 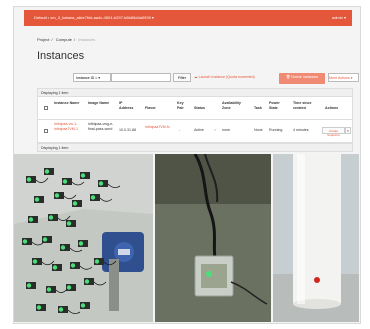 What do you see at coordinates (261, 108) in the screenshot?
I see `header-task: Task` at bounding box center [261, 108].